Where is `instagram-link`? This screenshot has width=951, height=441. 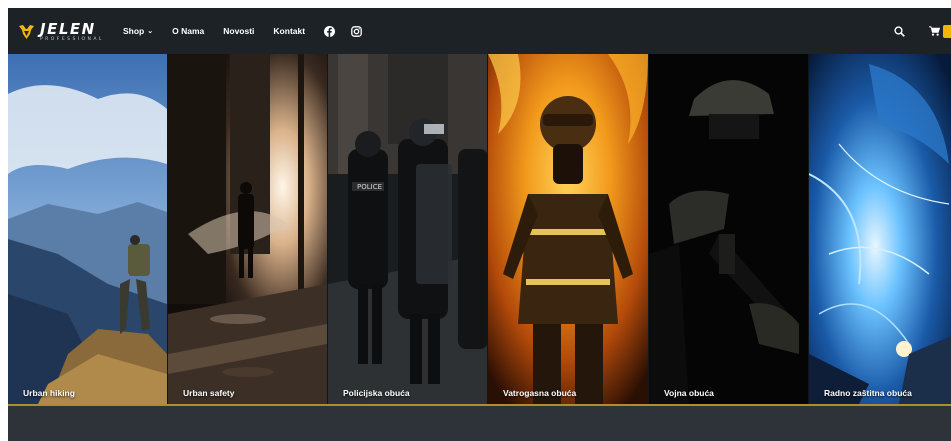
instagram-link is located at coordinates (356, 31).